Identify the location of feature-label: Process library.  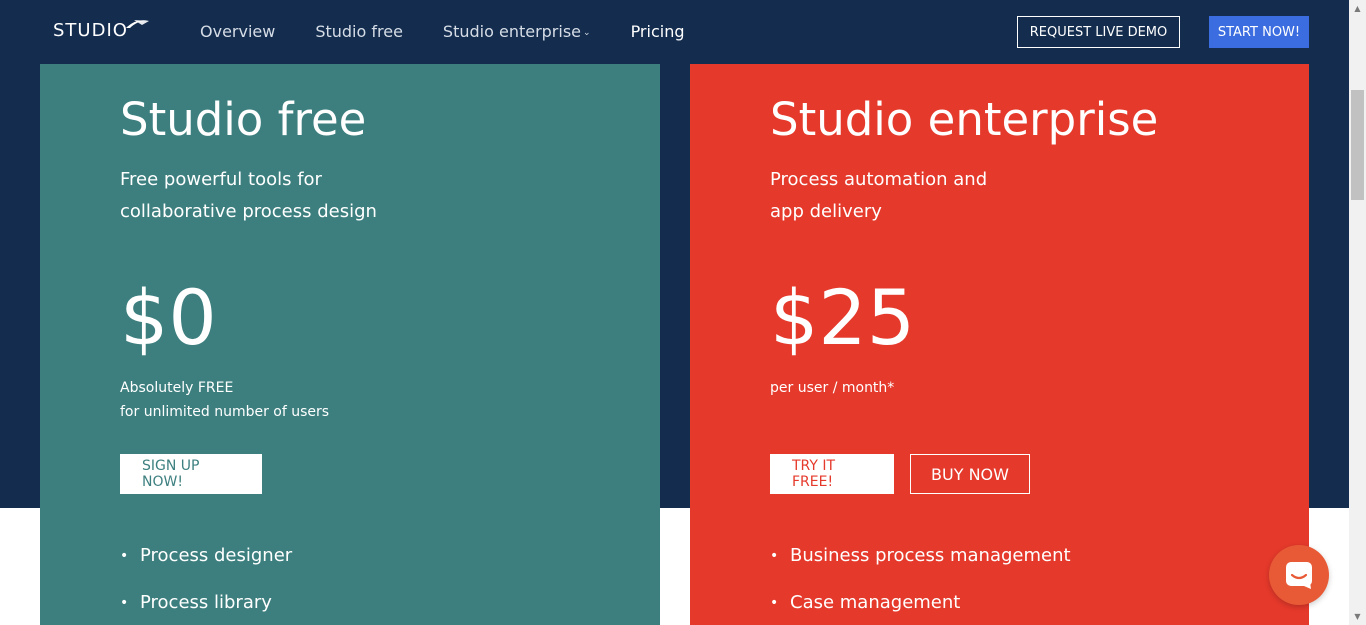
(206, 602).